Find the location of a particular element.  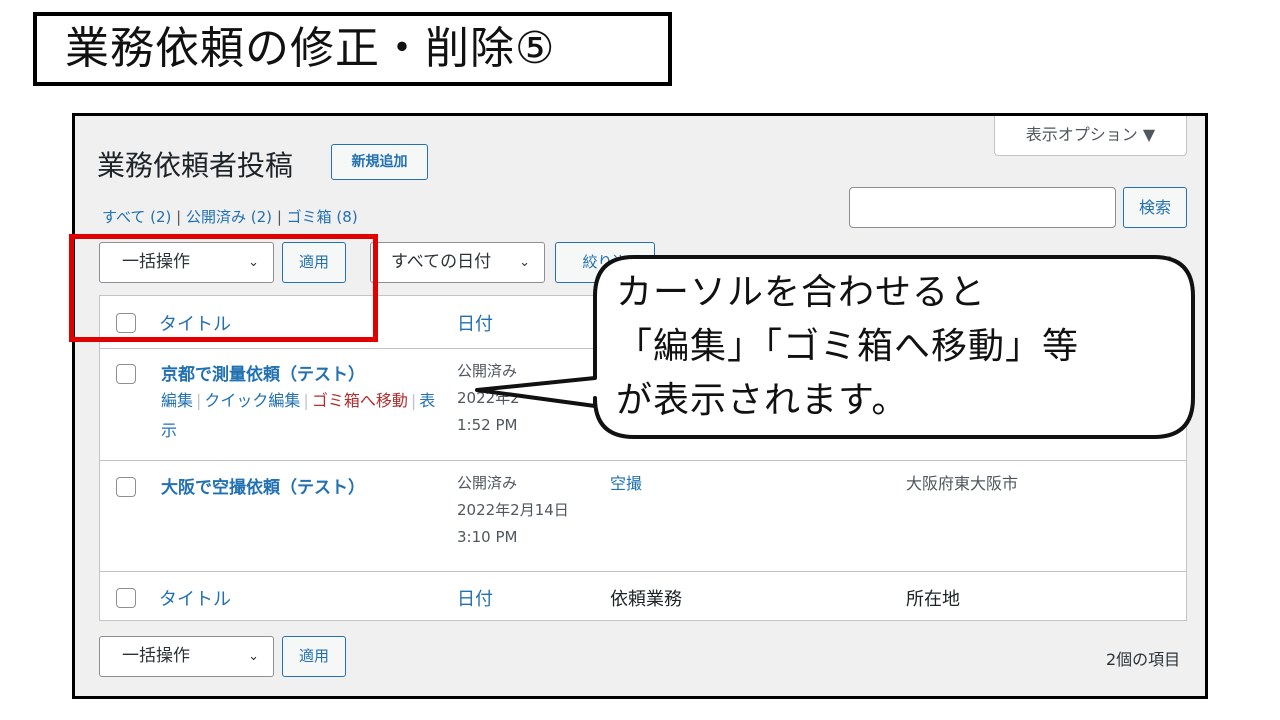

post-title-link: 京都で測量依頼（テスト） is located at coordinates (263, 372).